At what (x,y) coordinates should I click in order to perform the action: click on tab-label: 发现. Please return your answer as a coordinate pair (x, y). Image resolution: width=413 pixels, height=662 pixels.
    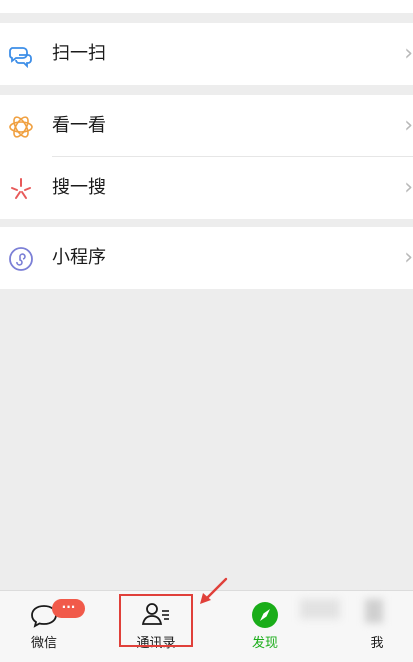
    Looking at the image, I should click on (264, 643).